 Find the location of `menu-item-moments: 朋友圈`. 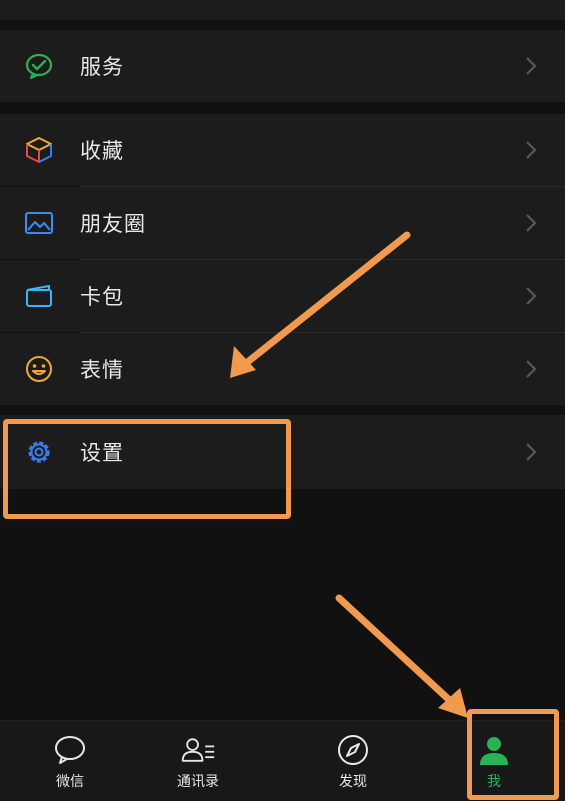

menu-item-moments: 朋友圈 is located at coordinates (282, 223).